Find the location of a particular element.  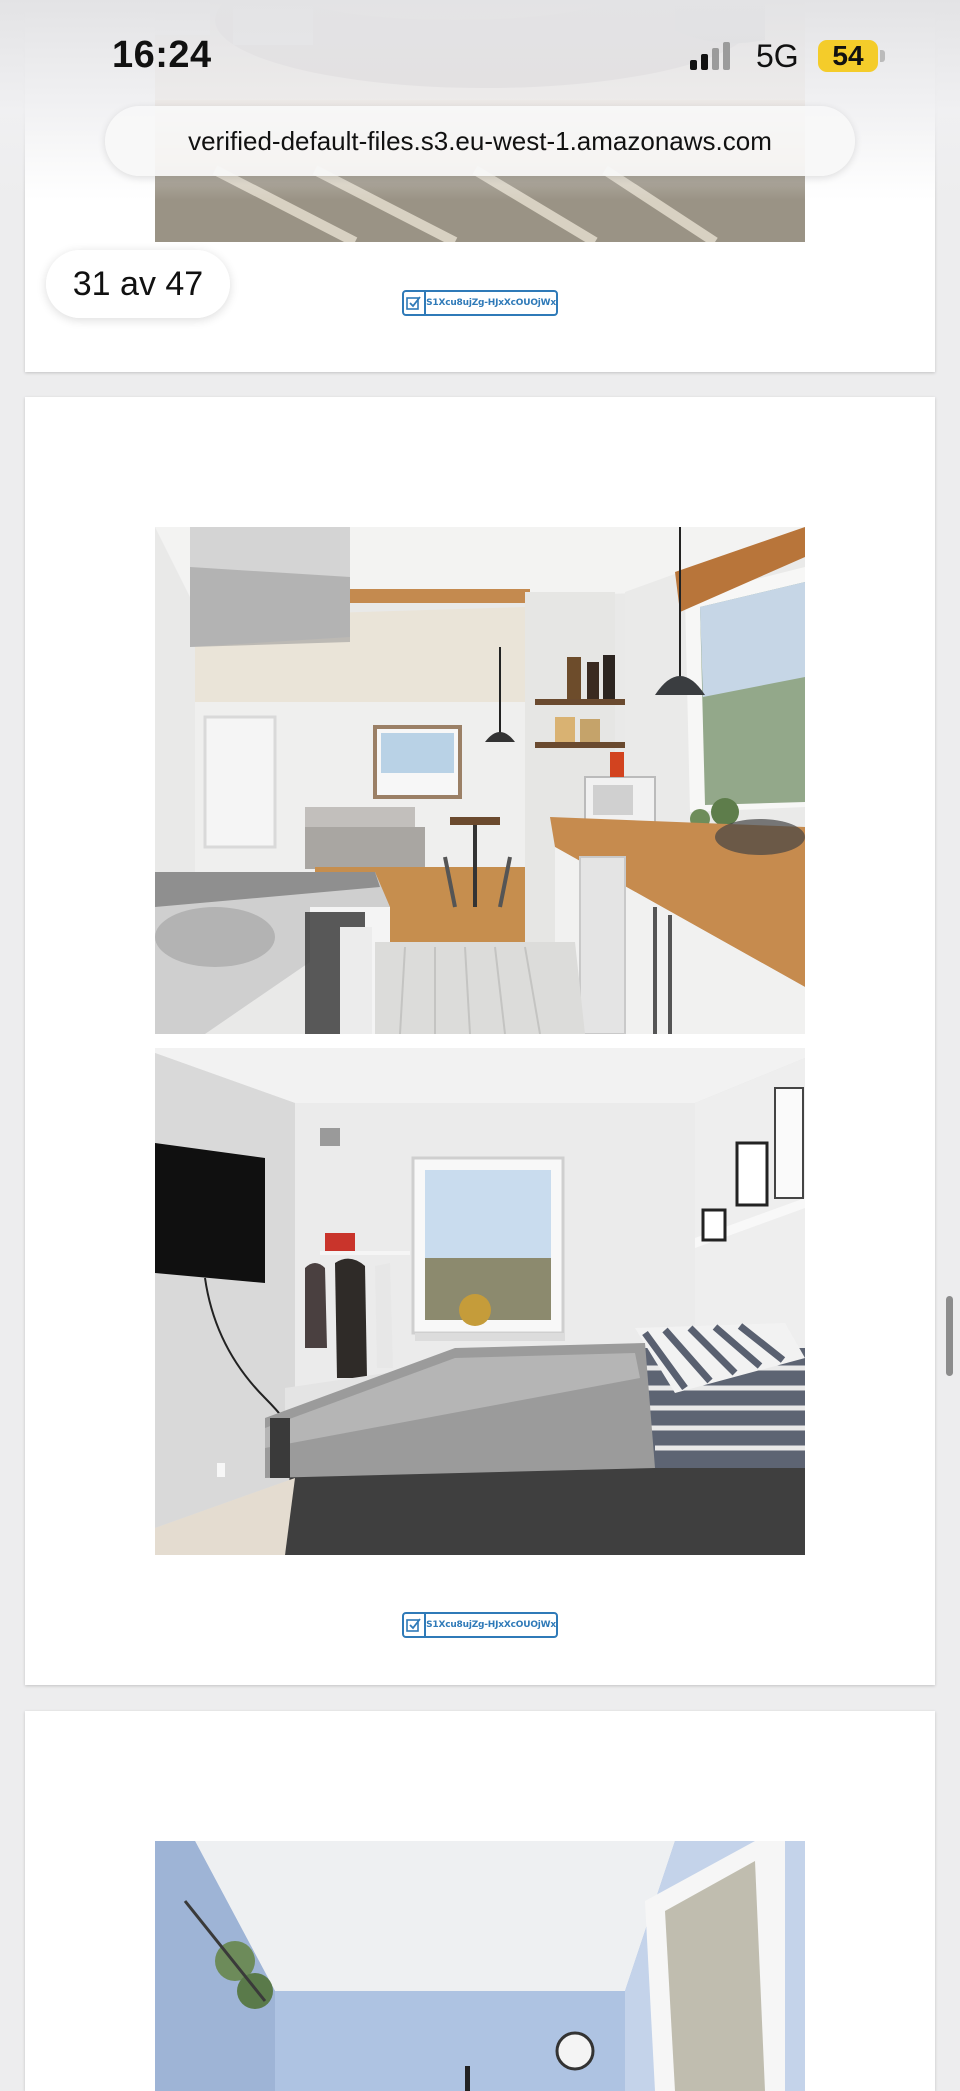

page-counter-text: 31 av 47 is located at coordinates (138, 283).